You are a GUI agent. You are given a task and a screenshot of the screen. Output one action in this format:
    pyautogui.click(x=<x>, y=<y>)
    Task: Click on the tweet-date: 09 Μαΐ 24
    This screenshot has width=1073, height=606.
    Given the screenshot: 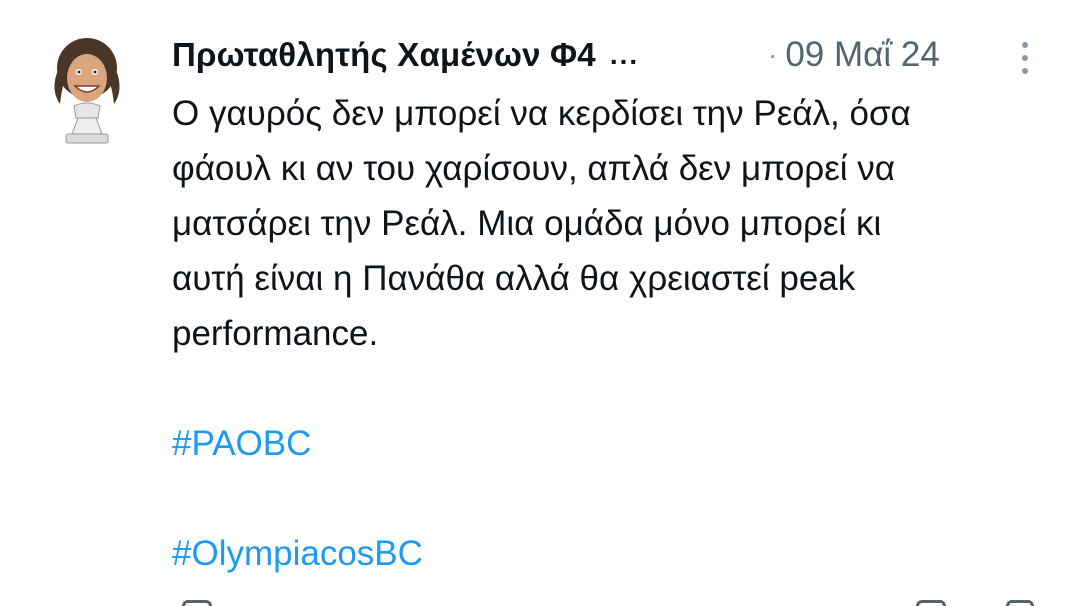 What is the action you would take?
    pyautogui.click(x=862, y=55)
    